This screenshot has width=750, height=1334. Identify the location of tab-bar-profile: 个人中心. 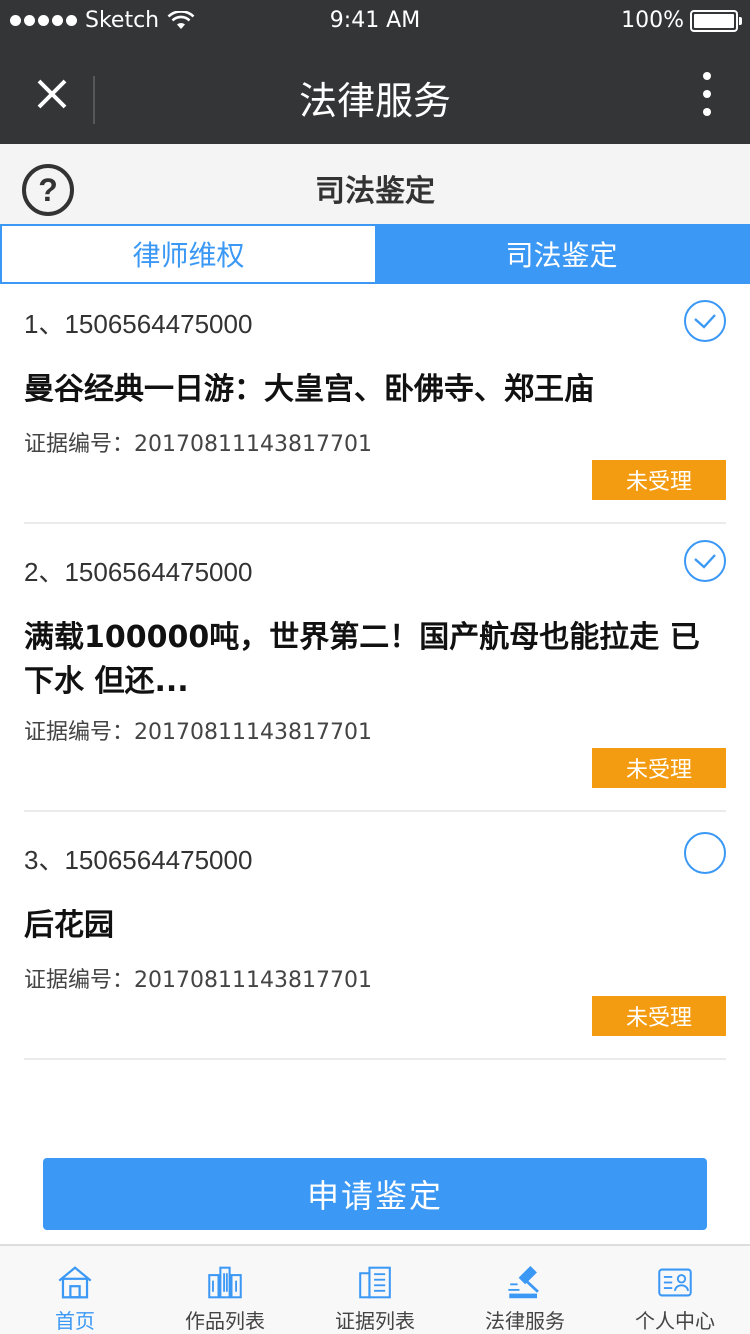
(675, 1290).